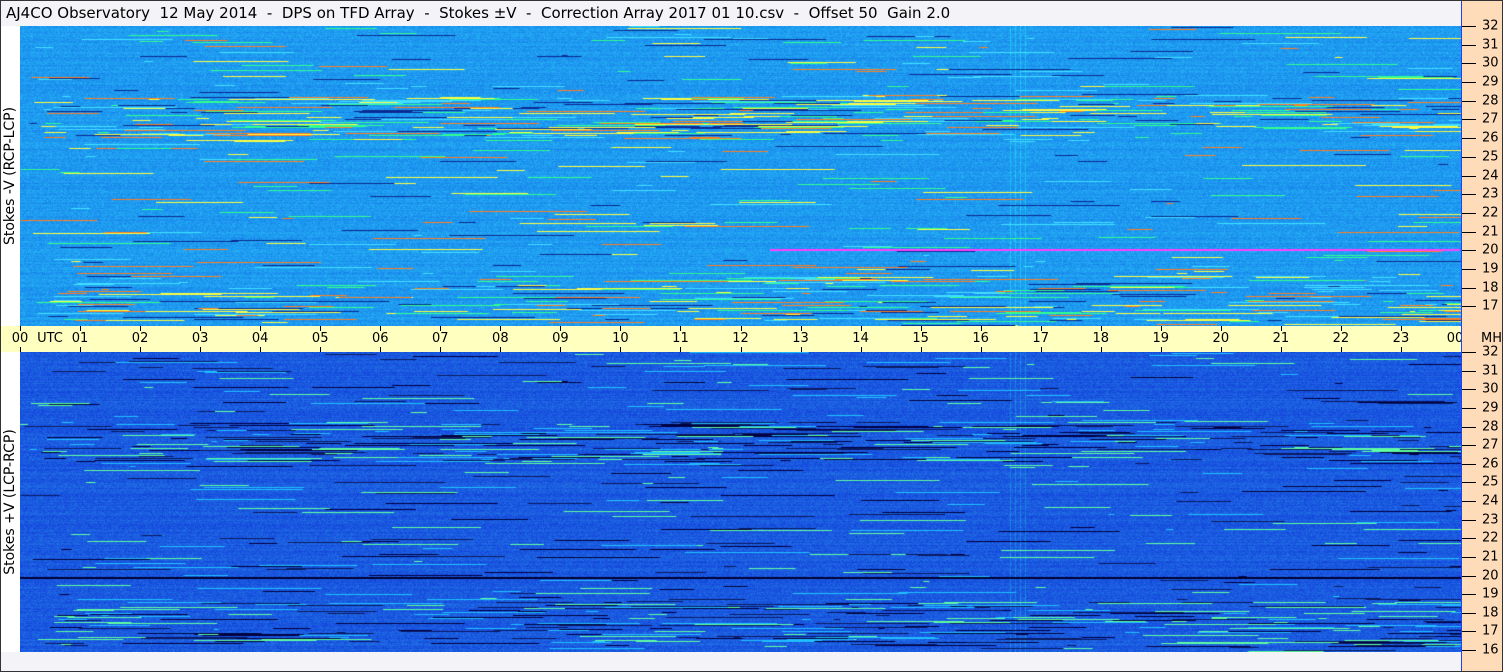 Image resolution: width=1503 pixels, height=672 pixels. What do you see at coordinates (80, 338) in the screenshot?
I see `x-tick-label: 01` at bounding box center [80, 338].